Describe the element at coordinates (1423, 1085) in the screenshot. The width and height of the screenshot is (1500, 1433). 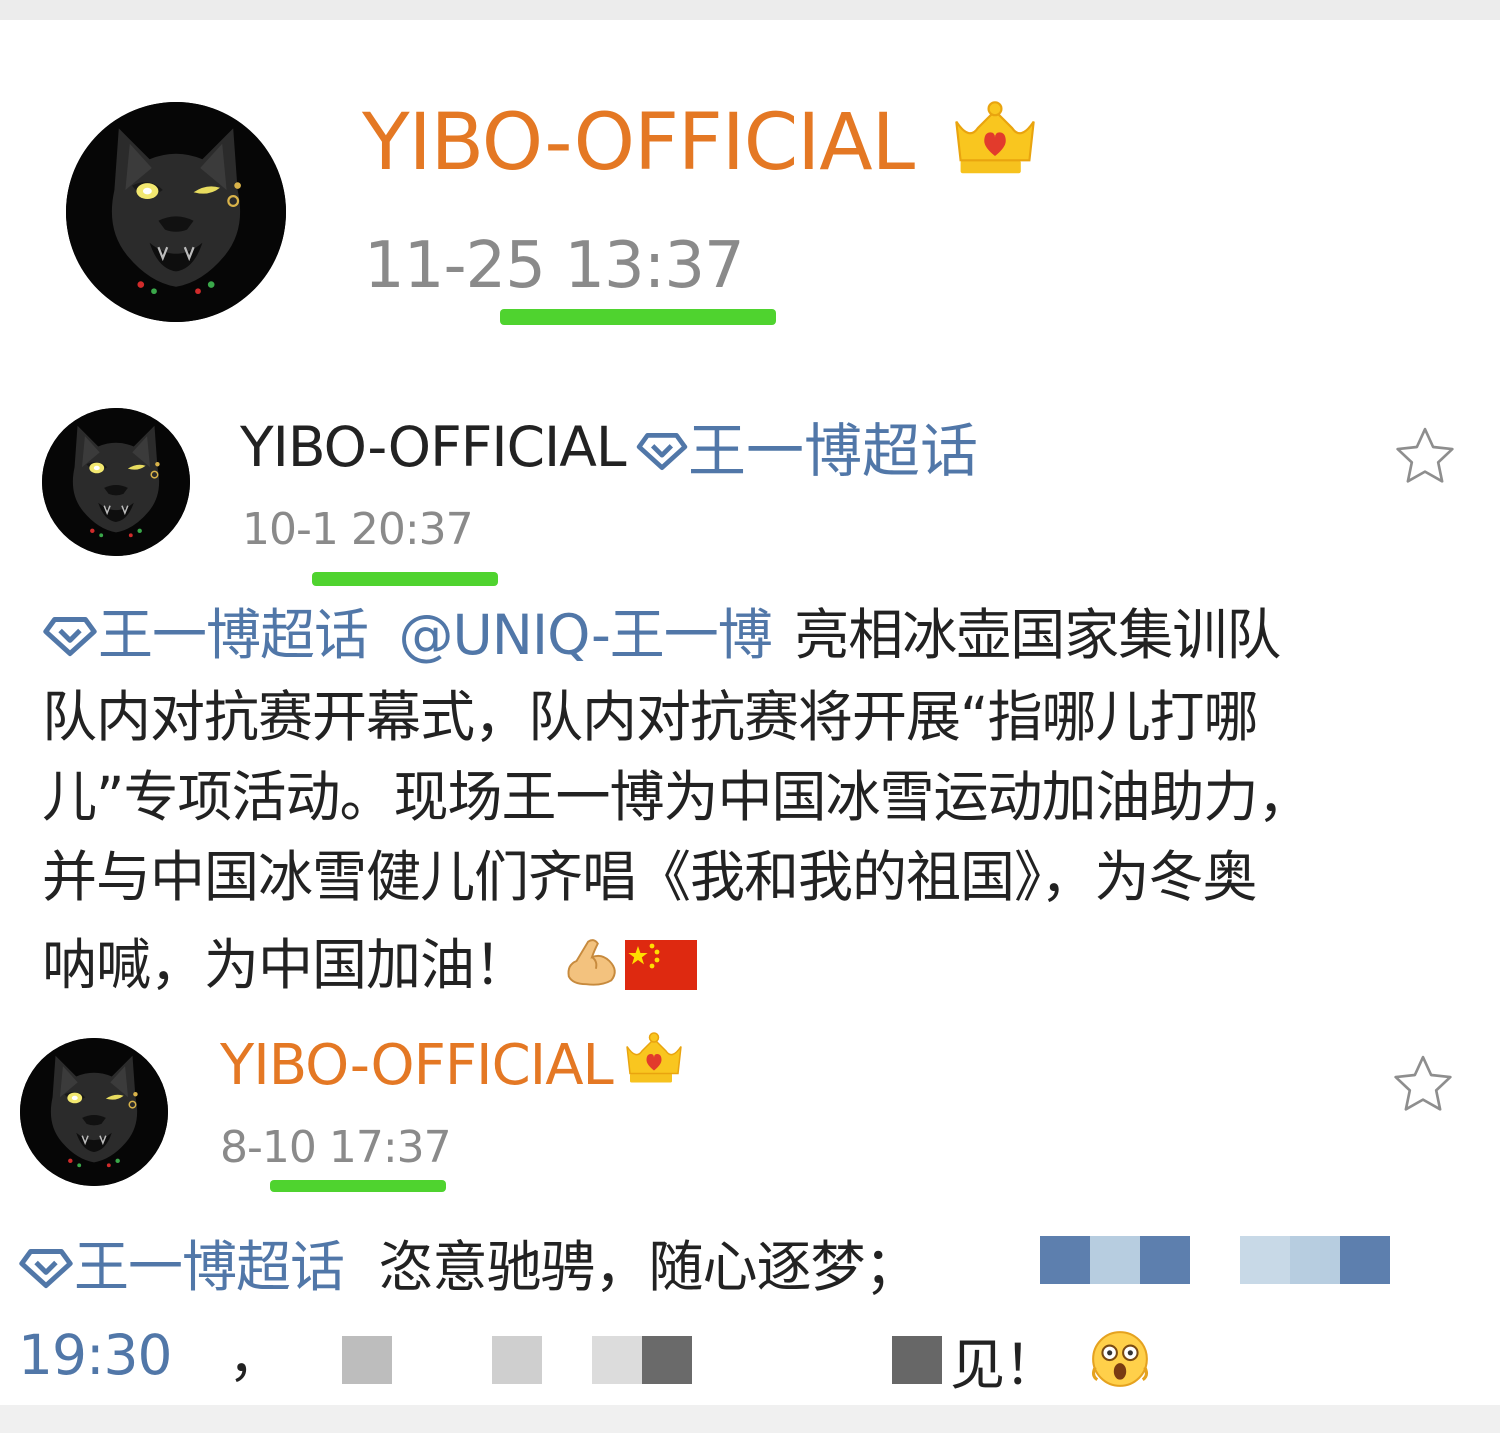
I see `post2-favorite-star-icon` at that location.